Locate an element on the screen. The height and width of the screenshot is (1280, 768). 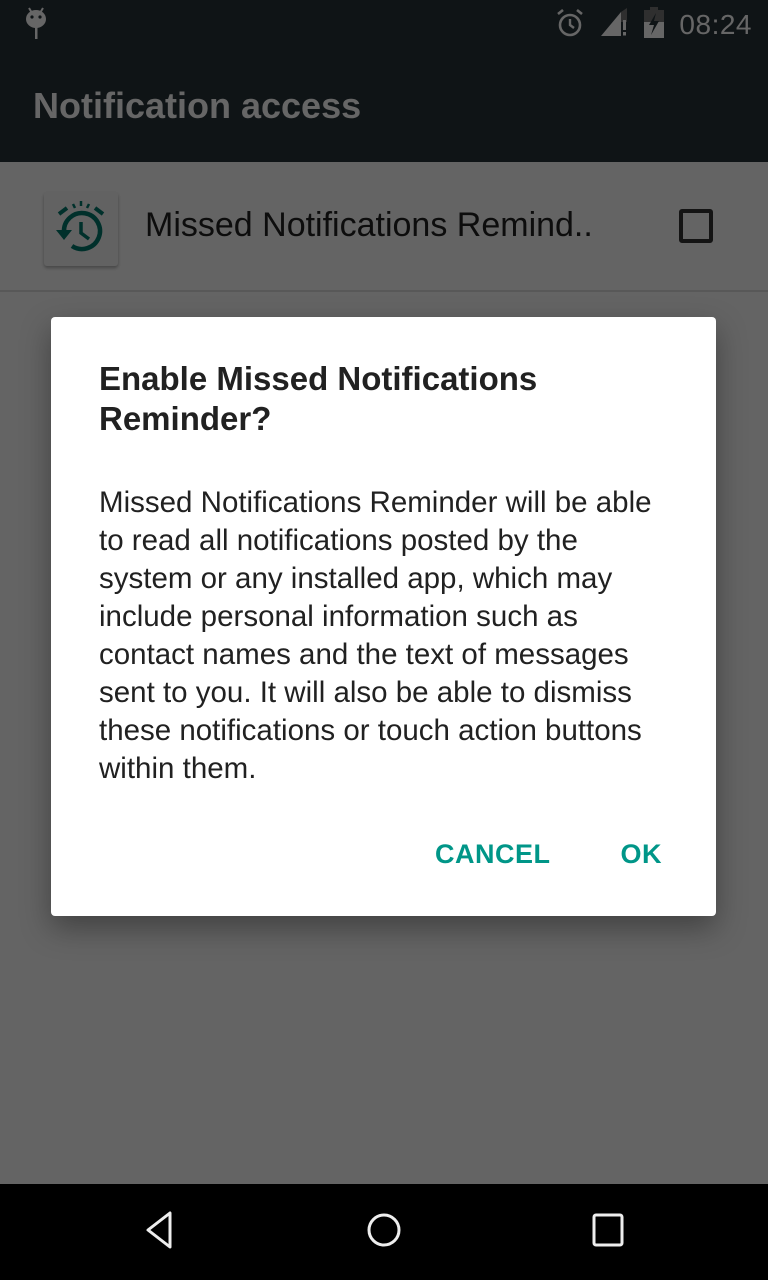
home-button is located at coordinates (384, 1232).